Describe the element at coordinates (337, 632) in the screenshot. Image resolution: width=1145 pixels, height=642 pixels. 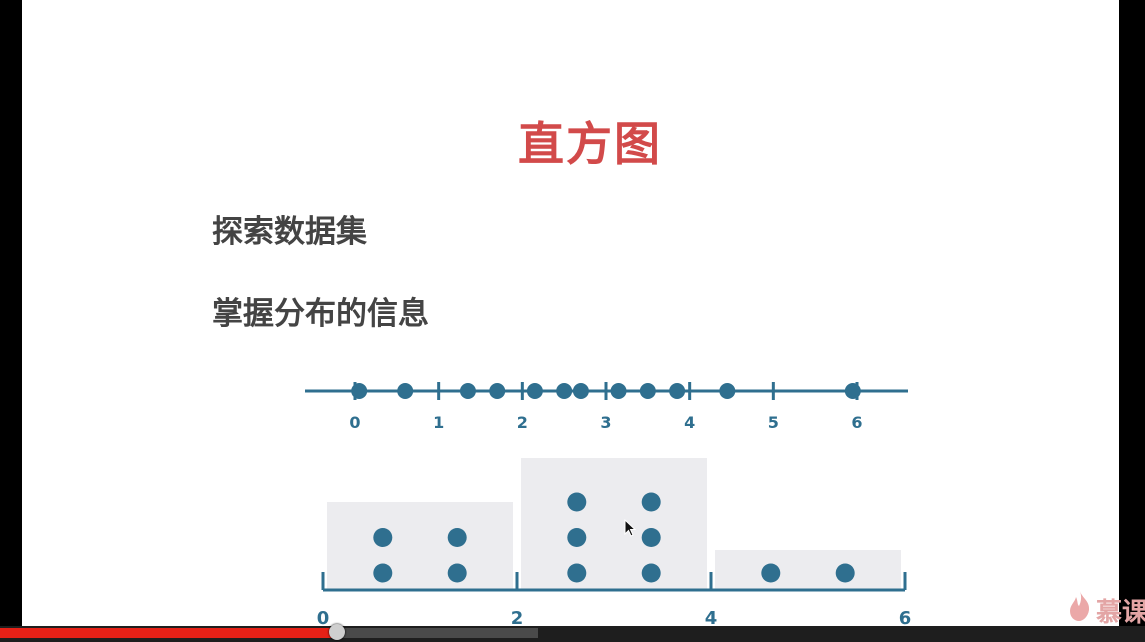
I see `video-scrubber-handle` at that location.